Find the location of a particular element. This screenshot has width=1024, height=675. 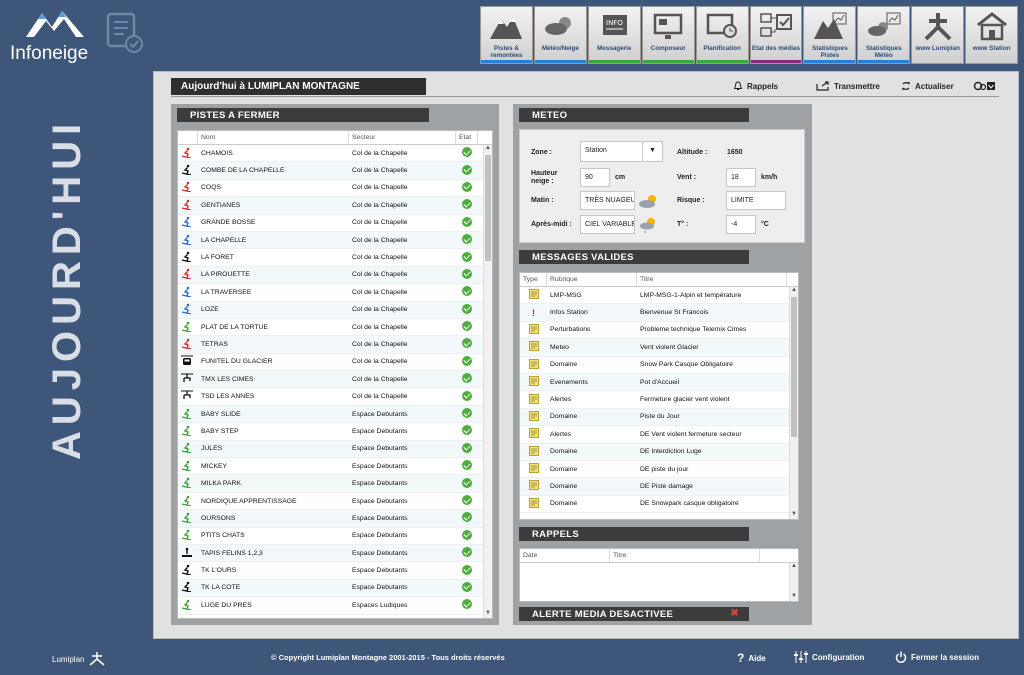

table-row: LA FORET Col de la Chapelle is located at coordinates (335, 258).